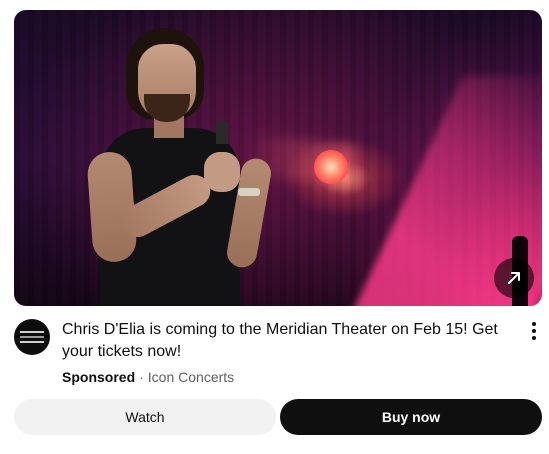 The image size is (549, 454). I want to click on external-link-arrow-icon, so click(514, 278).